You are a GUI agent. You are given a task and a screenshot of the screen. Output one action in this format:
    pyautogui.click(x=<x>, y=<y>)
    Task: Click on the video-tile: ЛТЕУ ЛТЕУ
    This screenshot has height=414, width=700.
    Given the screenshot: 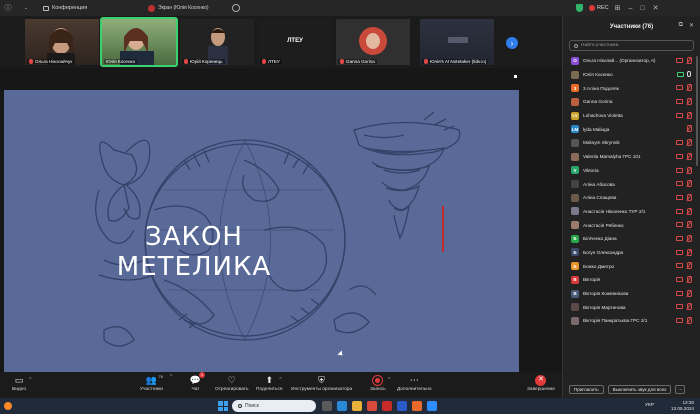 What is the action you would take?
    pyautogui.click(x=295, y=42)
    